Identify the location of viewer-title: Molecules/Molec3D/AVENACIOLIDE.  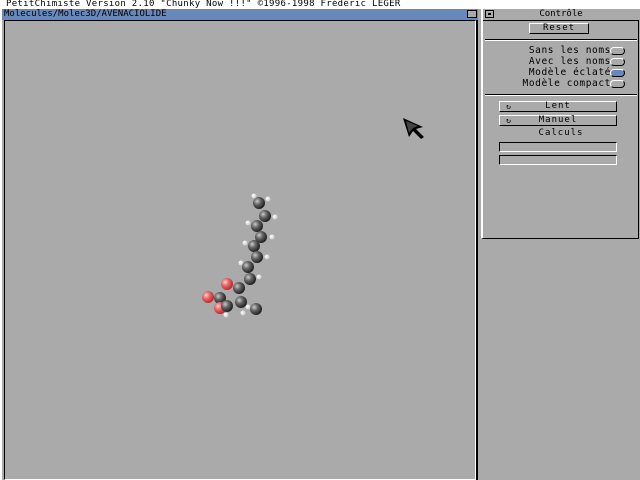
(85, 14).